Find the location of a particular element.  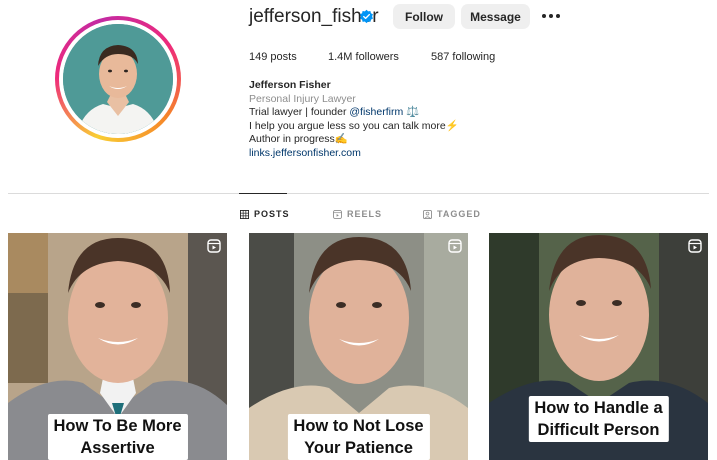

followers-count: 1.4M followers is located at coordinates (363, 57).